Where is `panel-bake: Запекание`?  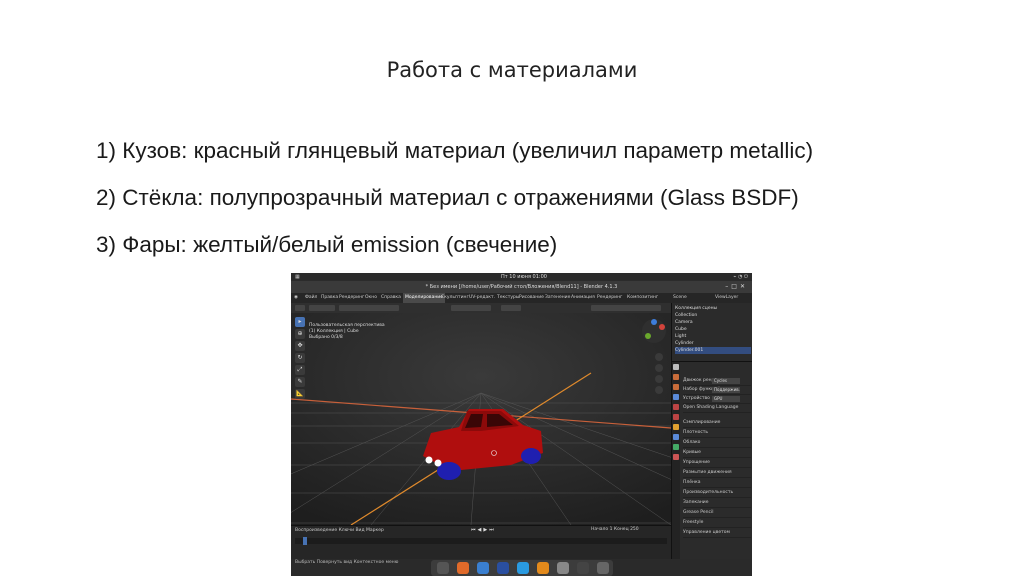 panel-bake: Запекание is located at coordinates (717, 503).